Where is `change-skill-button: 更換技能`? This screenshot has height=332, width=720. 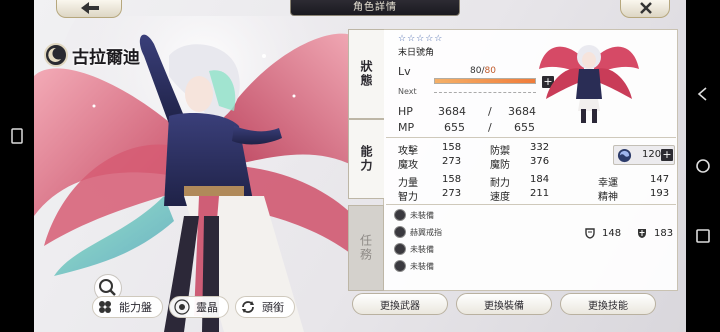
change-skill-button: 更換技能 is located at coordinates (608, 304).